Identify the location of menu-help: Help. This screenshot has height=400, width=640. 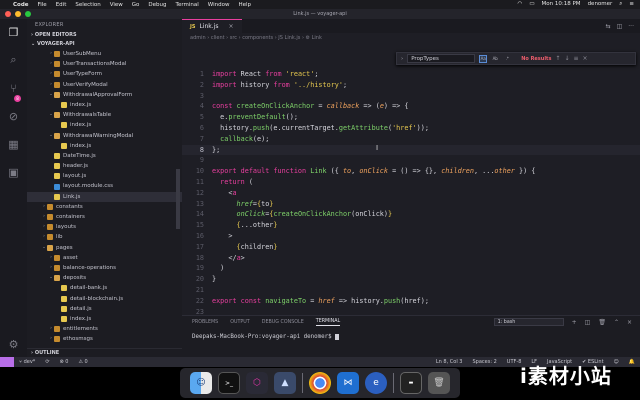
(244, 5).